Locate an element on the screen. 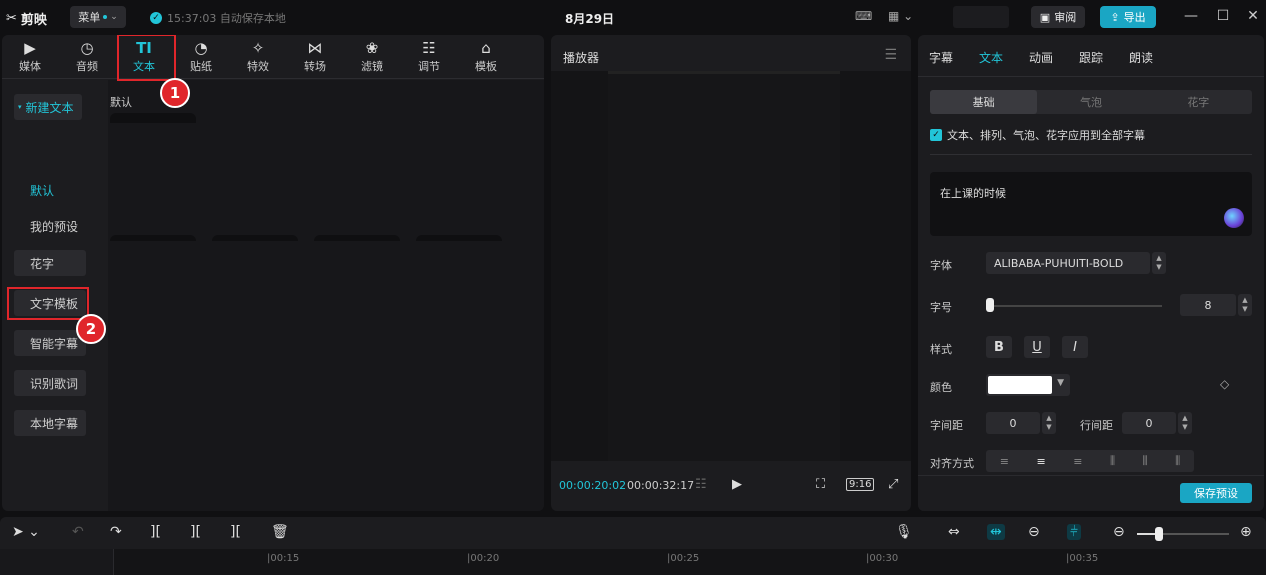 The width and height of the screenshot is (1266, 575). tab-effects: ✧ 特效 is located at coordinates (258, 57).